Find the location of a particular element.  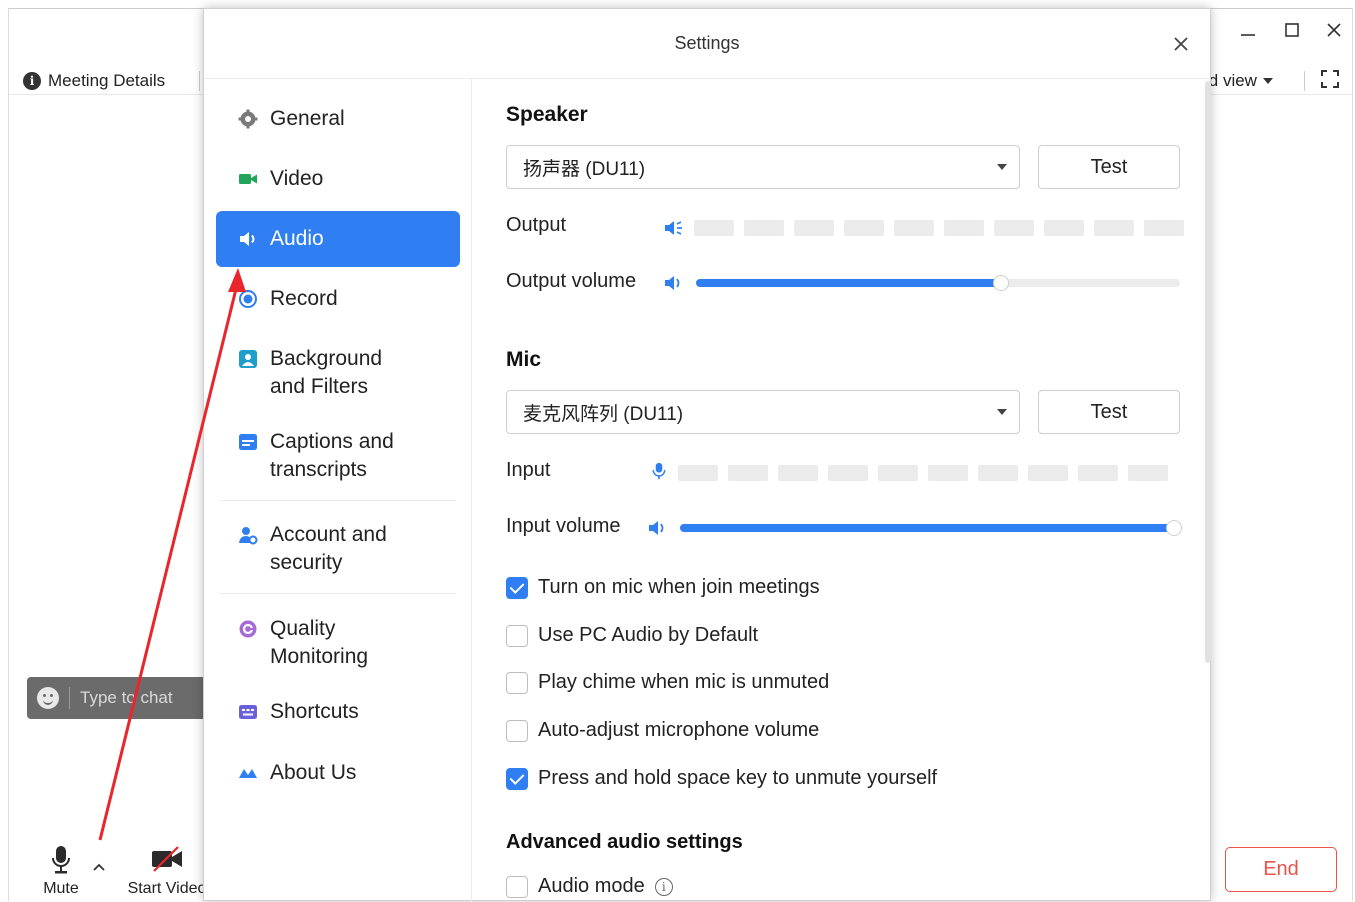

quality-icon is located at coordinates (248, 629).